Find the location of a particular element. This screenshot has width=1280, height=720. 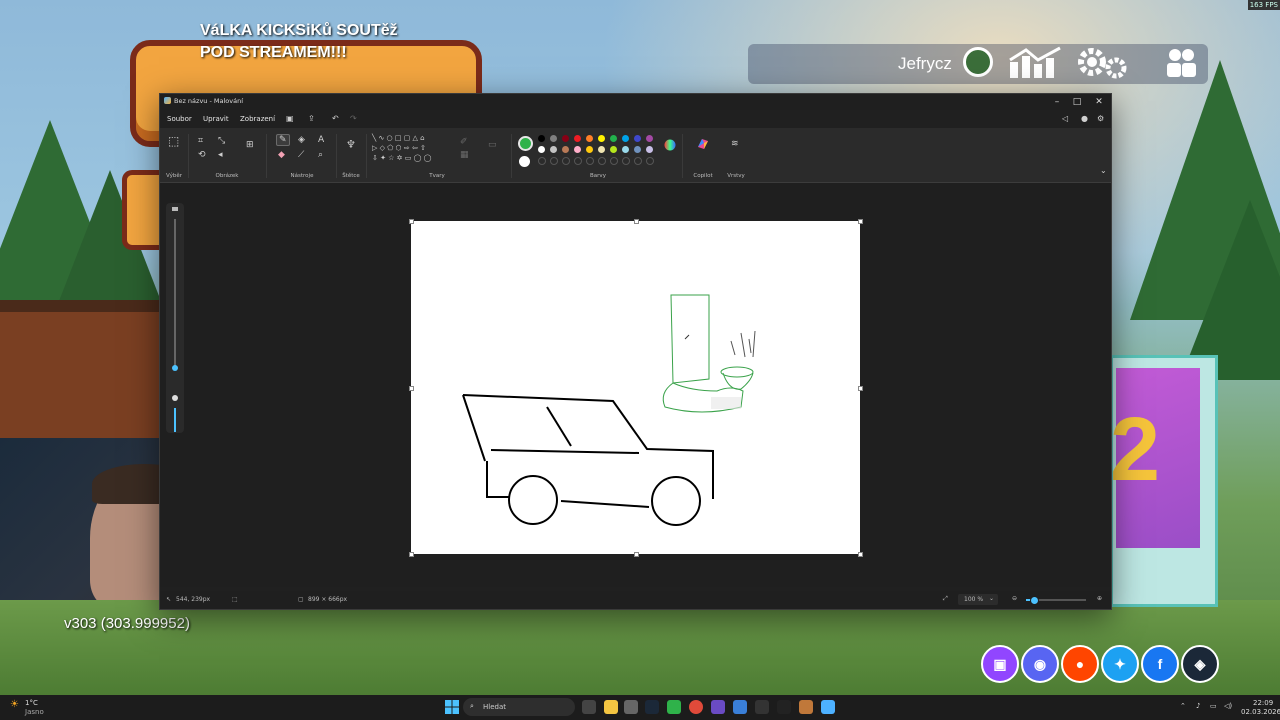

golf-game-icon is located at coordinates (806, 707).